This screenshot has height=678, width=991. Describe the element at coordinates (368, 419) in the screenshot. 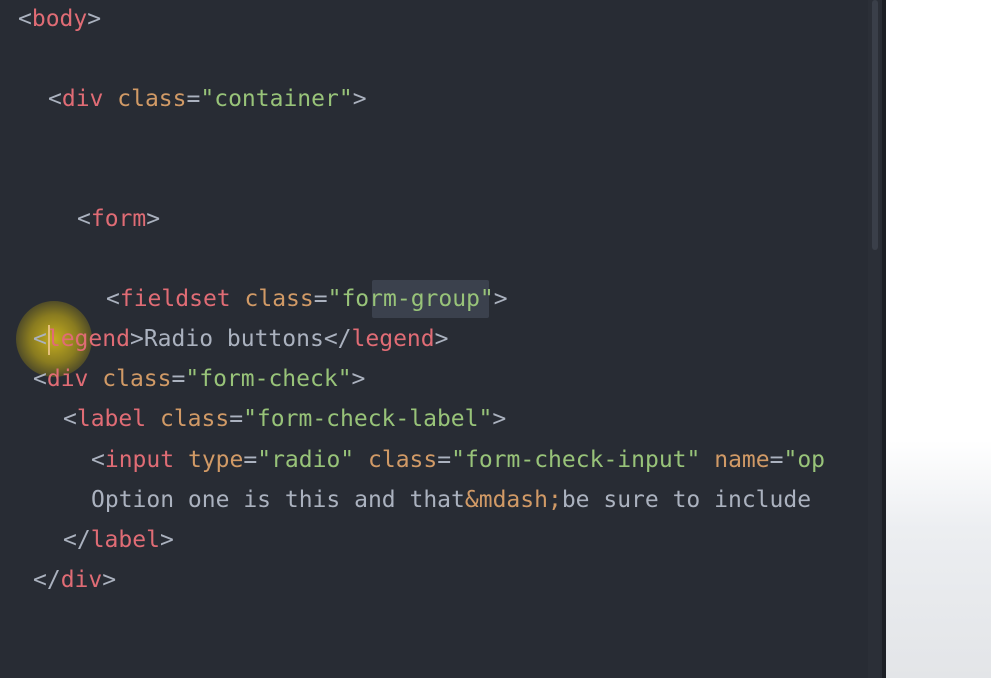

I see `token-string: "form-check-label"` at that location.